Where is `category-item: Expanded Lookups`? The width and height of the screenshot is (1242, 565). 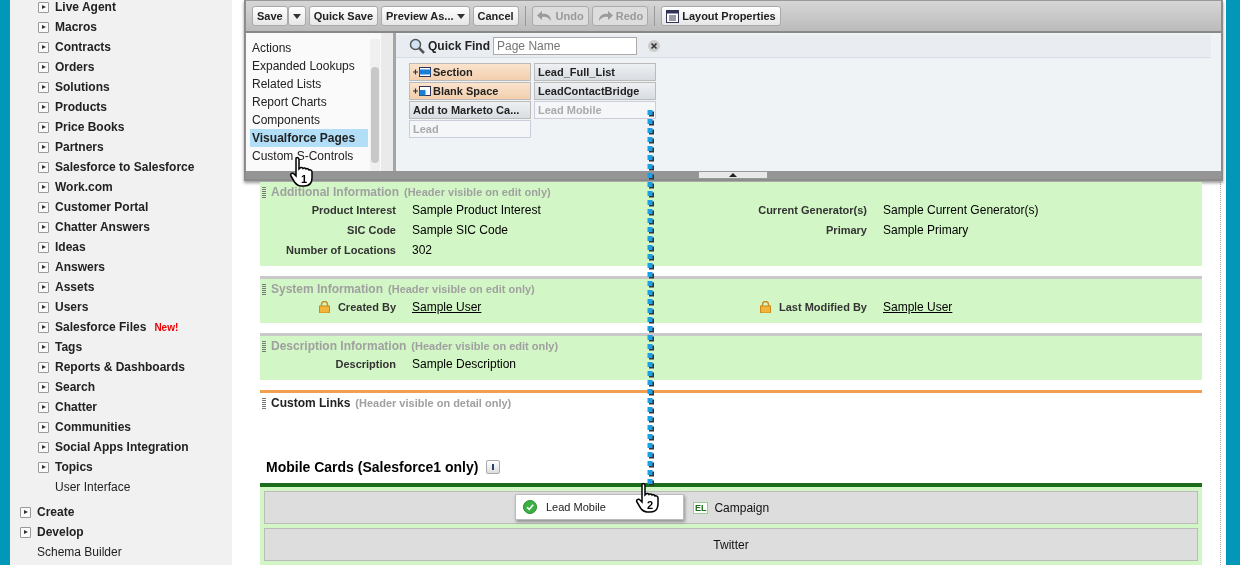 category-item: Expanded Lookups is located at coordinates (309, 66).